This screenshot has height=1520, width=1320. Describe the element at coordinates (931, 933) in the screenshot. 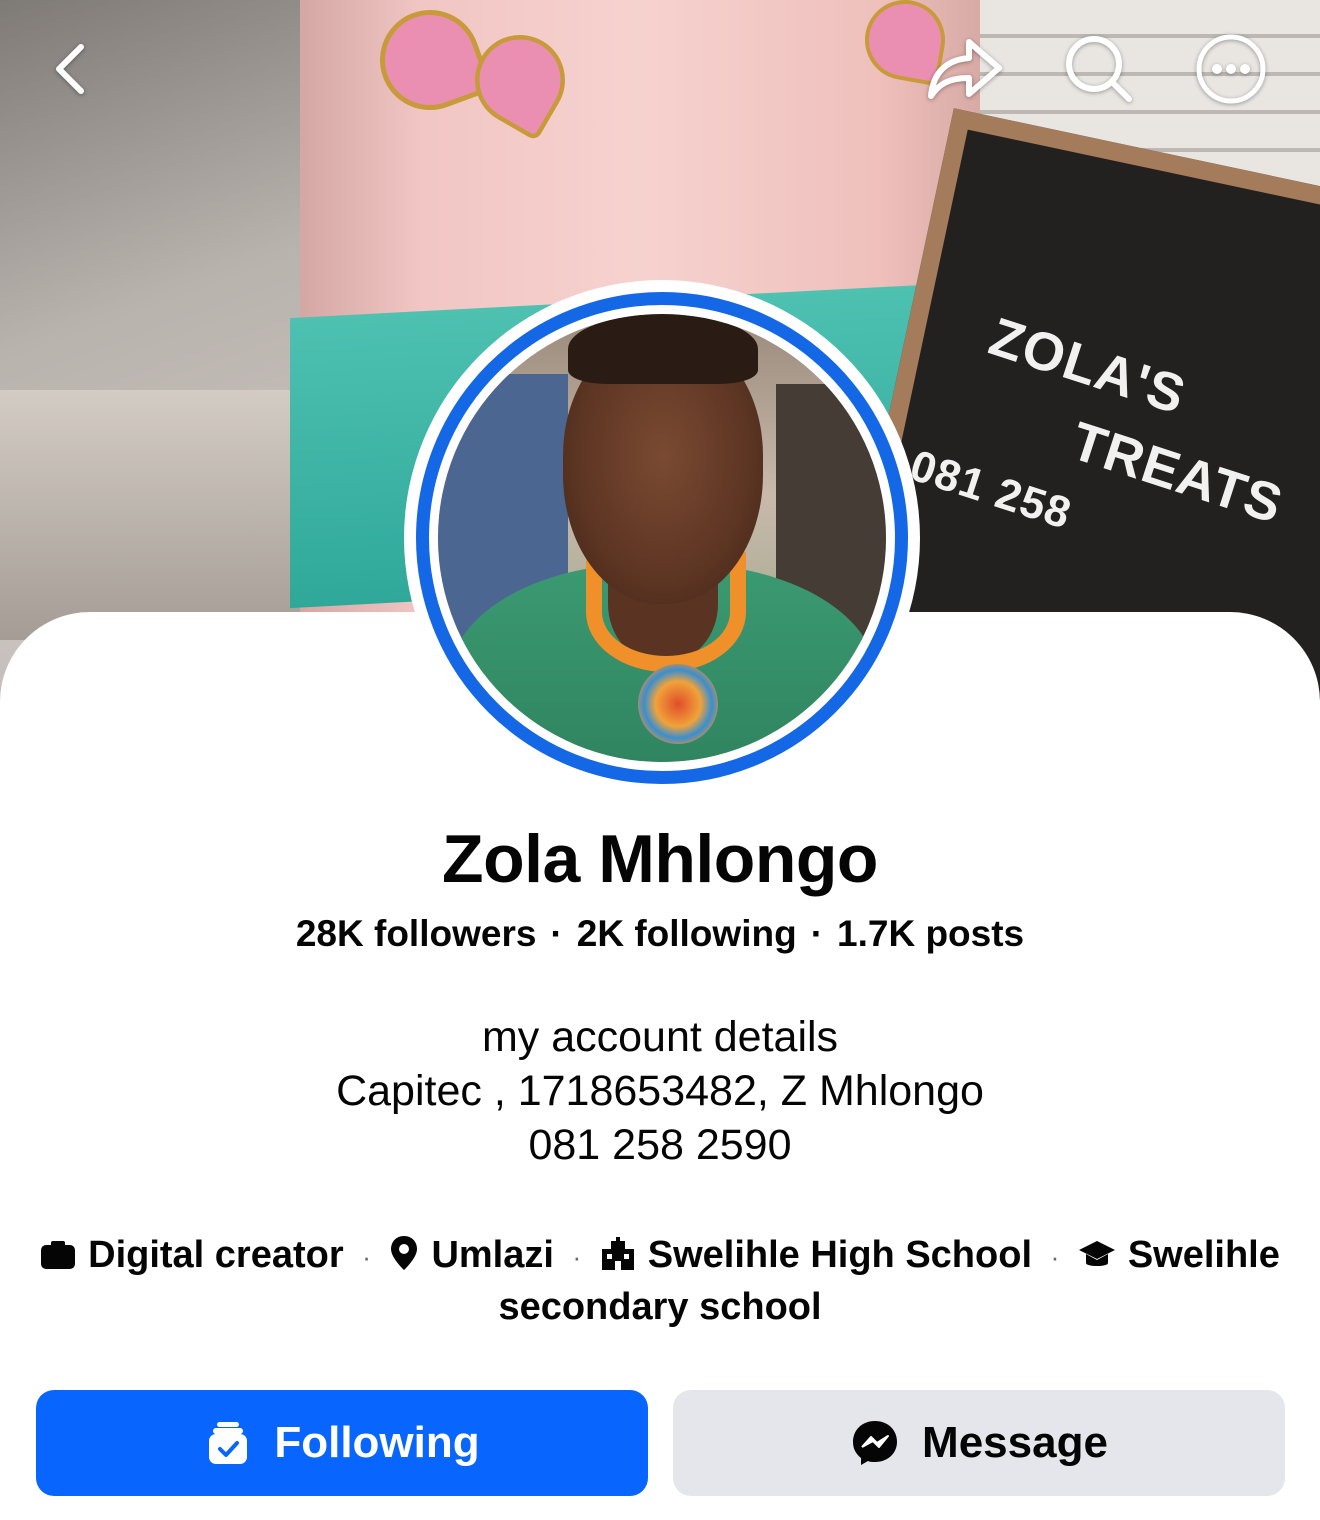

I see `posts-count: 1.7K posts` at that location.